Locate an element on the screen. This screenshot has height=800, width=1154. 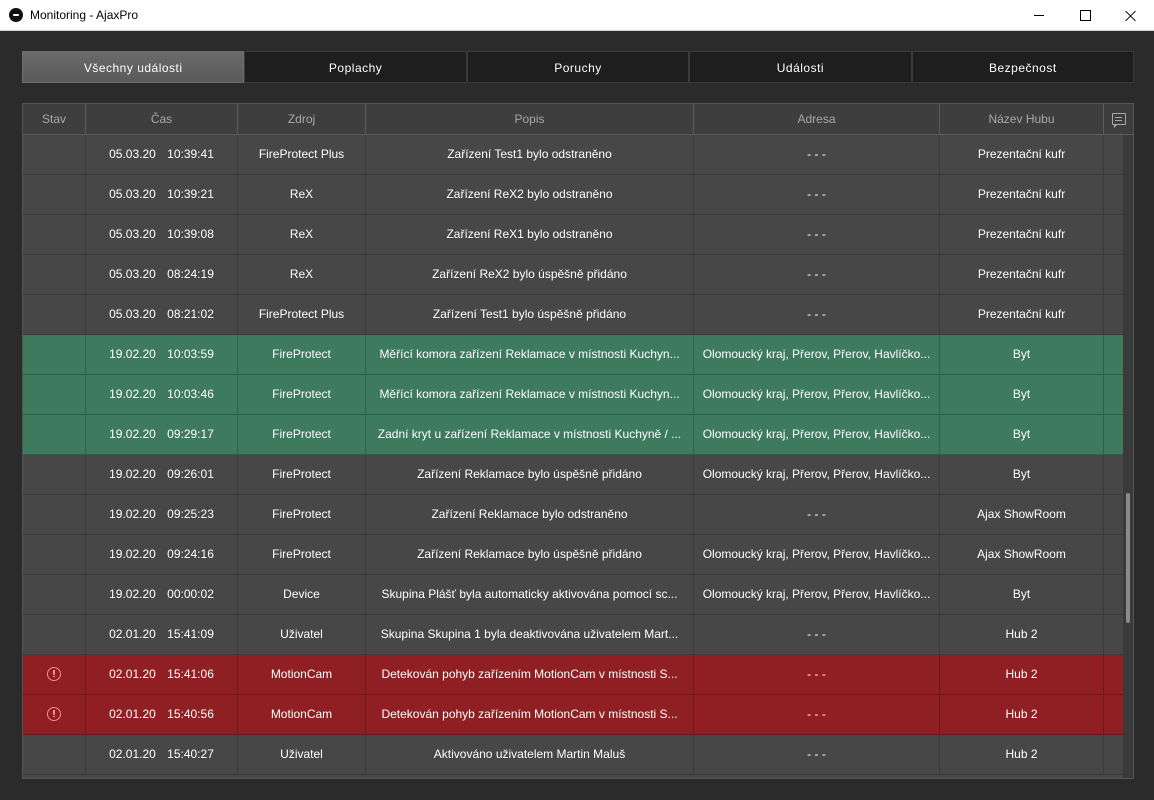
column-header-source: Zdroj is located at coordinates (302, 119).